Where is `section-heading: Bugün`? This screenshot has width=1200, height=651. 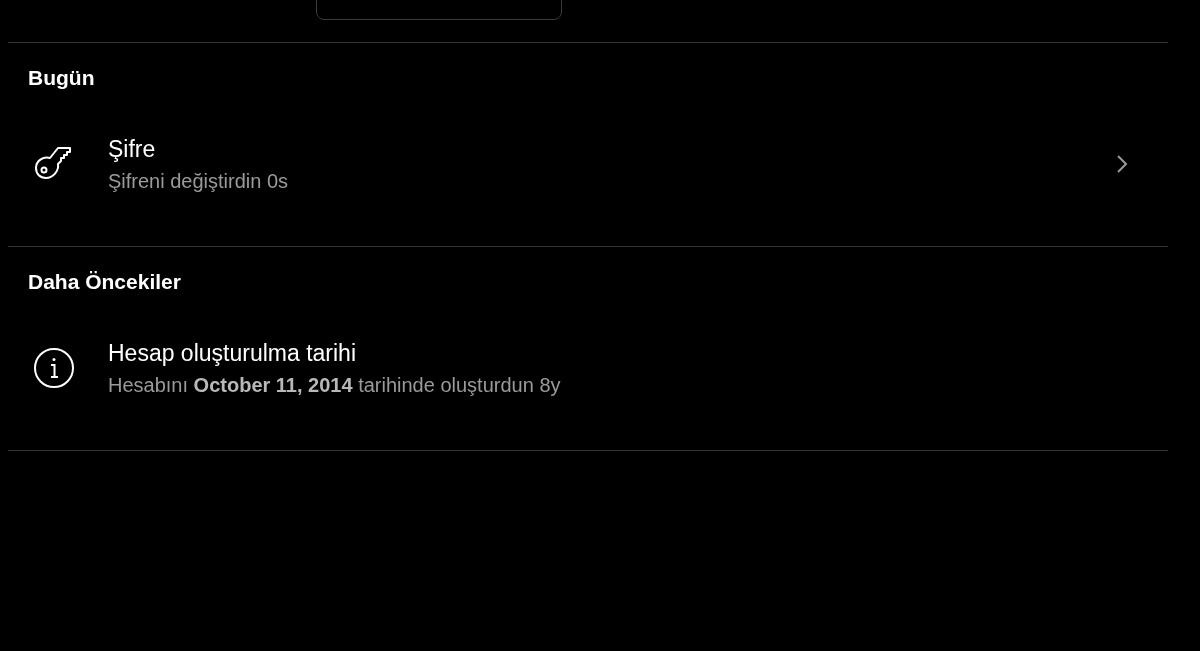 section-heading: Bugün is located at coordinates (61, 78).